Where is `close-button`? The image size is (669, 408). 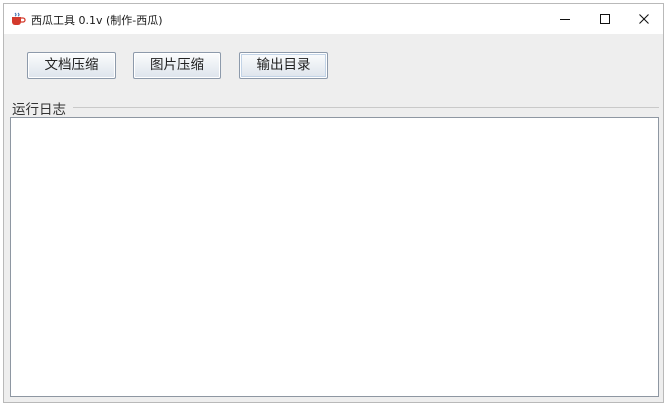 close-button is located at coordinates (644, 19).